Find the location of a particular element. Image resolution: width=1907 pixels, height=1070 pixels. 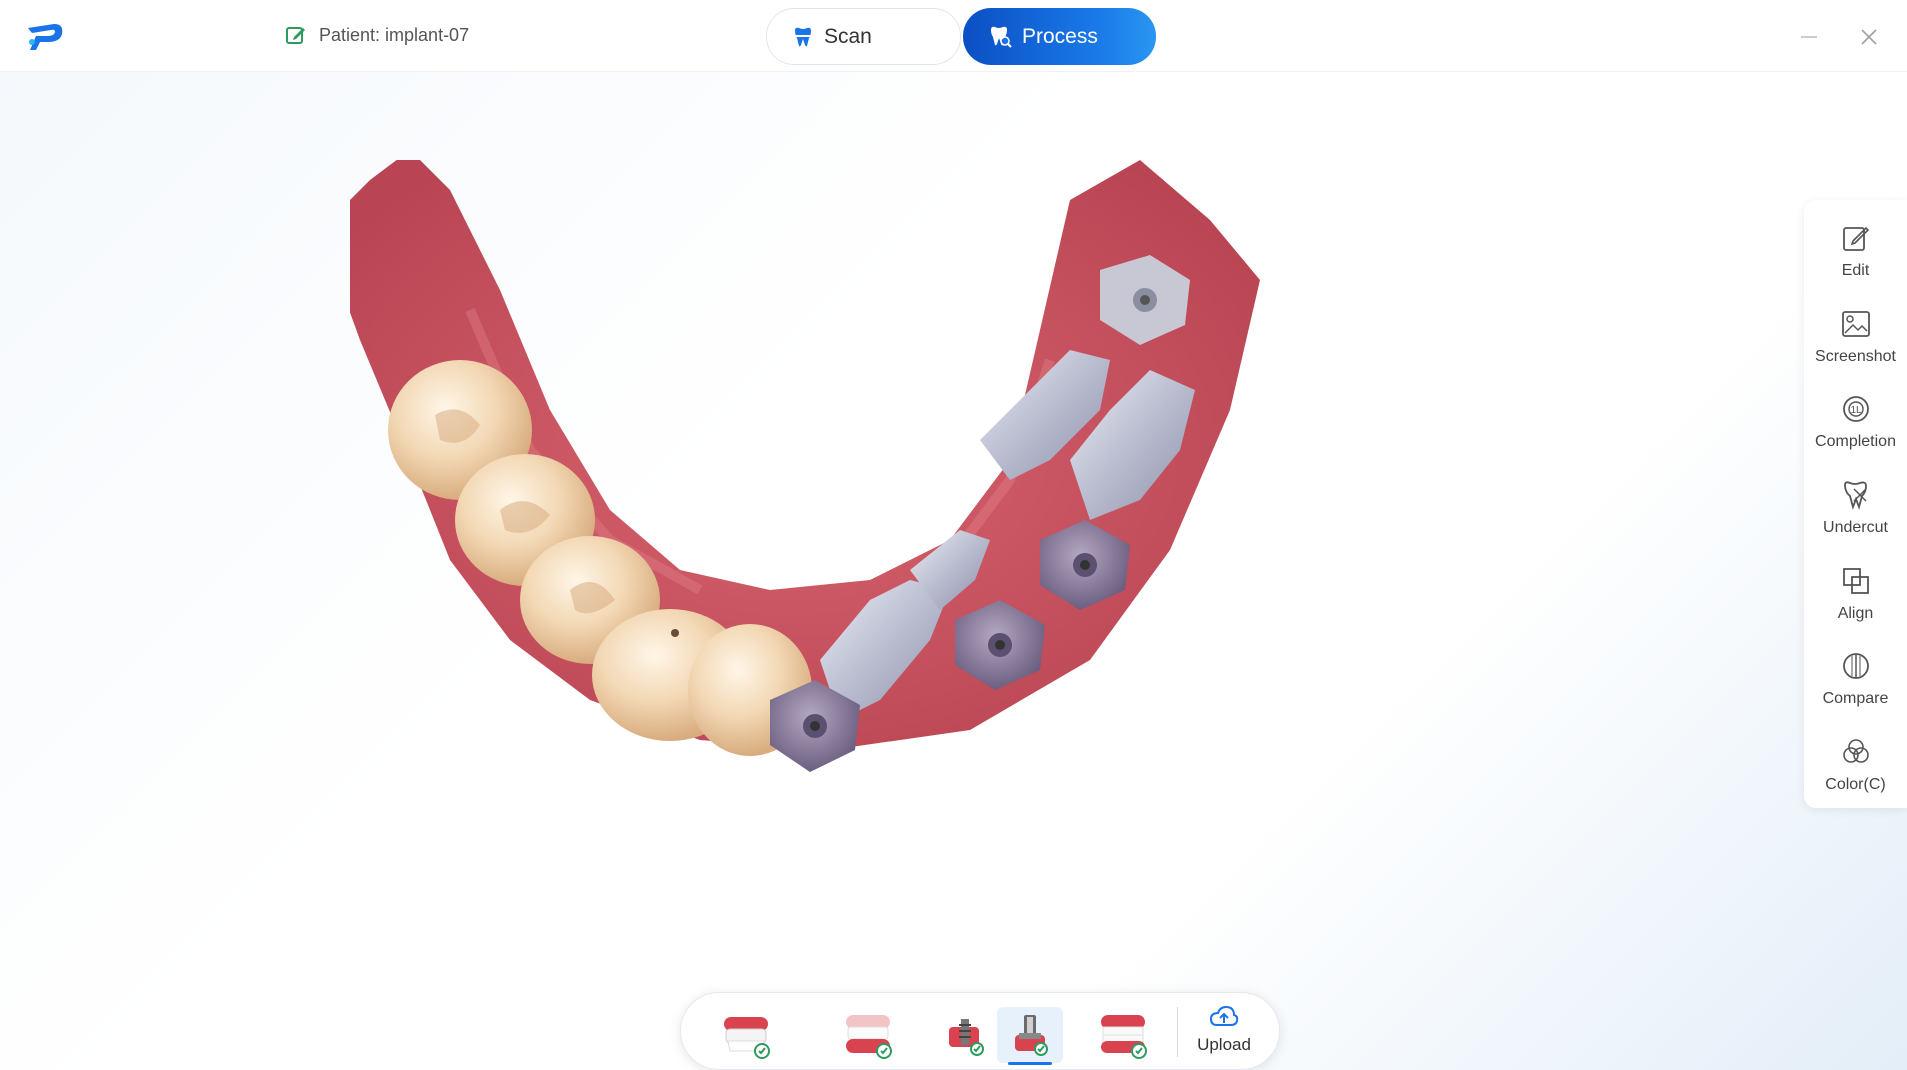

scanbody-icon is located at coordinates (1031, 1035).